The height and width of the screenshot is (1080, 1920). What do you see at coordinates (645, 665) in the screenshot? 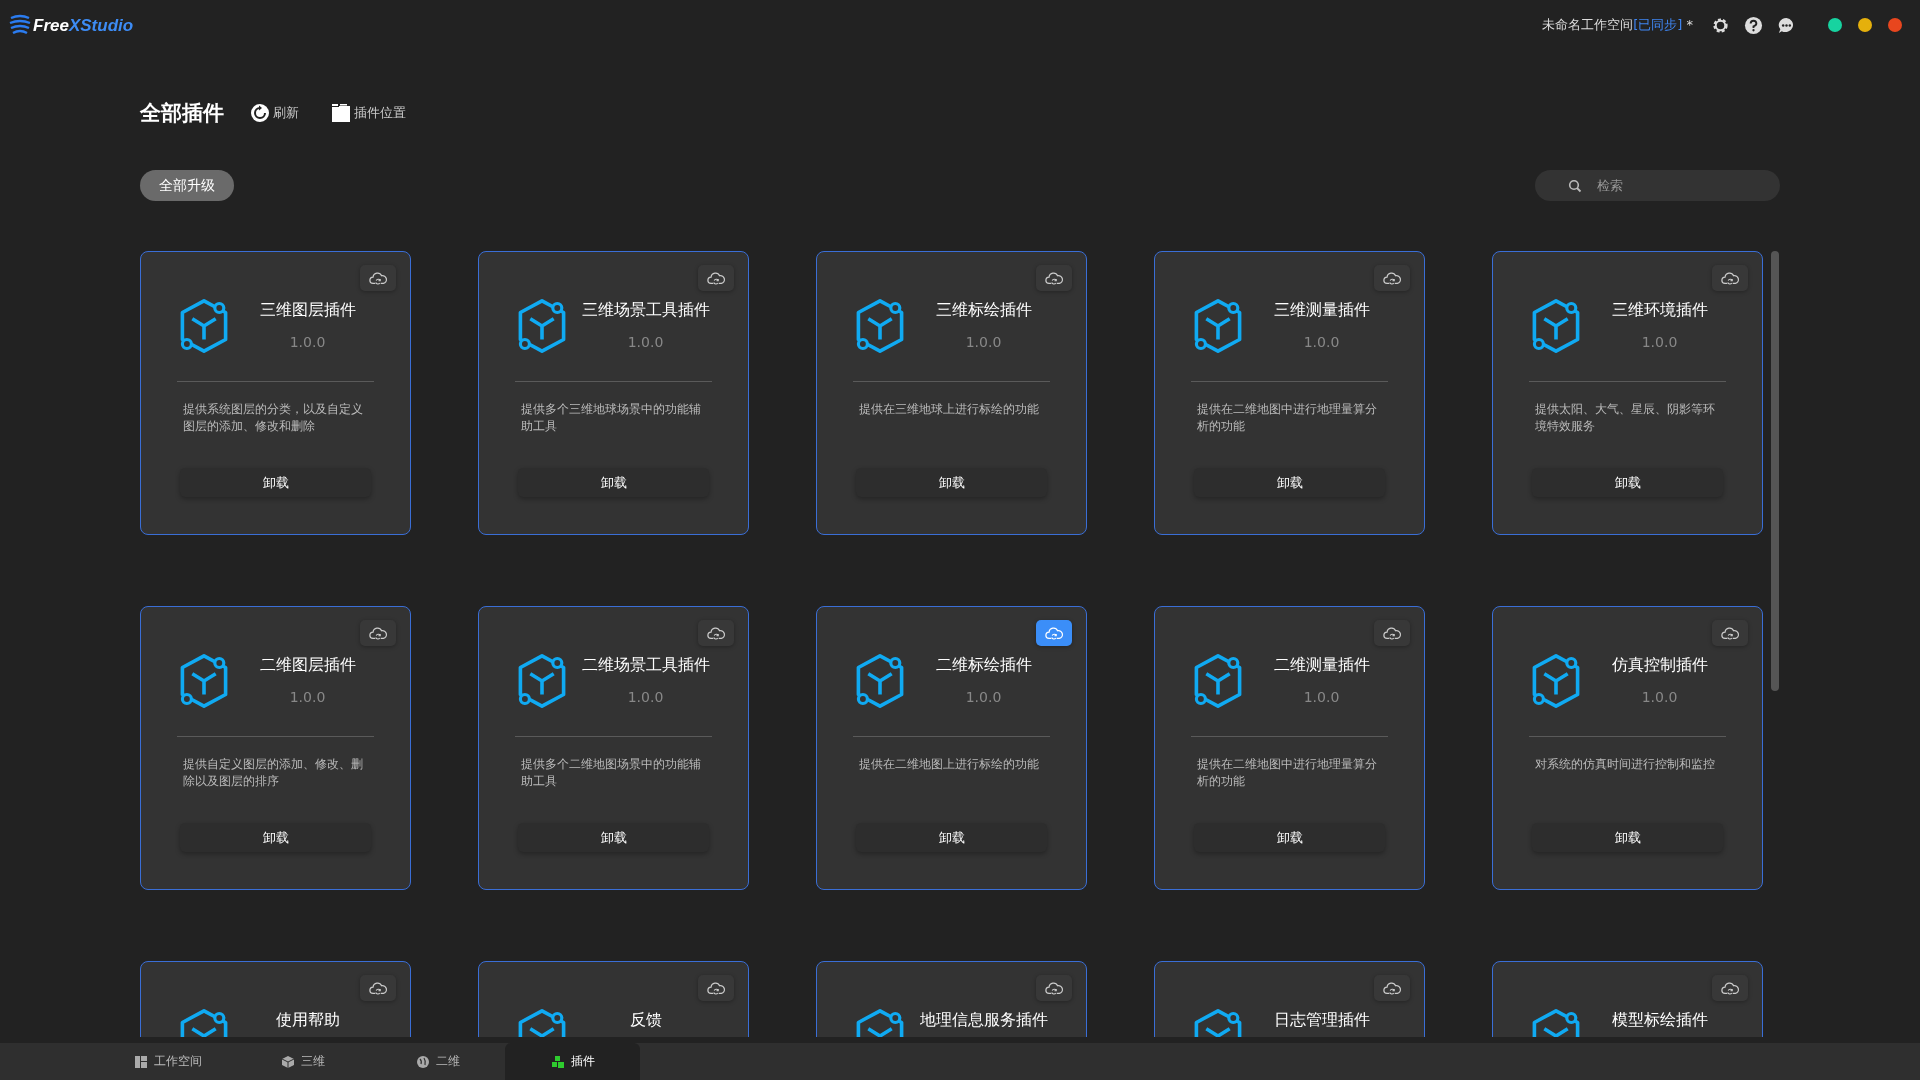
I see `plugin-title: 二维场景工具插件` at bounding box center [645, 665].